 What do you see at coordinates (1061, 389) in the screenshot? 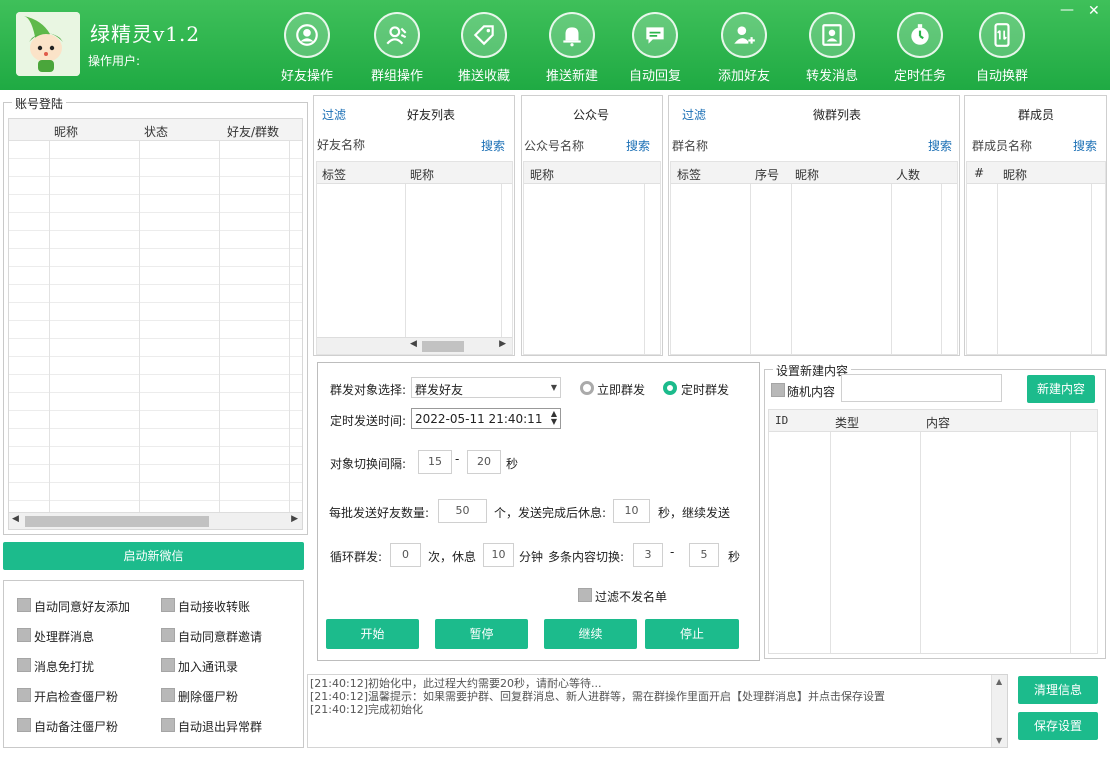
I see `new-content-button: 新建内容` at bounding box center [1061, 389].